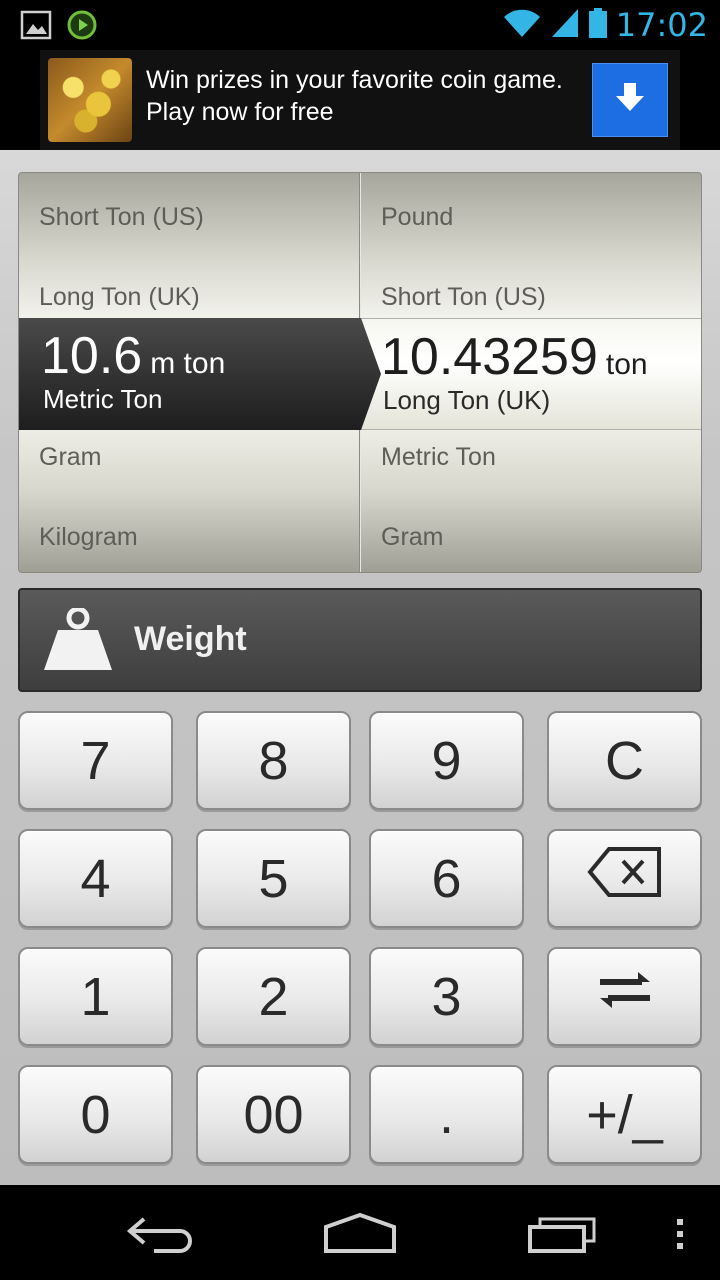  I want to click on status-clock: 17:02, so click(661, 25).